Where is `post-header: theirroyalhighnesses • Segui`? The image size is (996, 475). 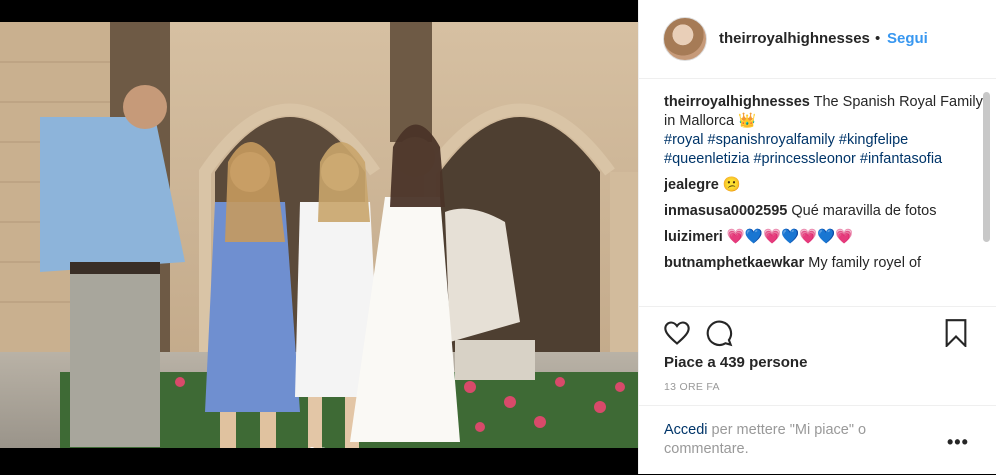 post-header: theirroyalhighnesses • Segui is located at coordinates (817, 39).